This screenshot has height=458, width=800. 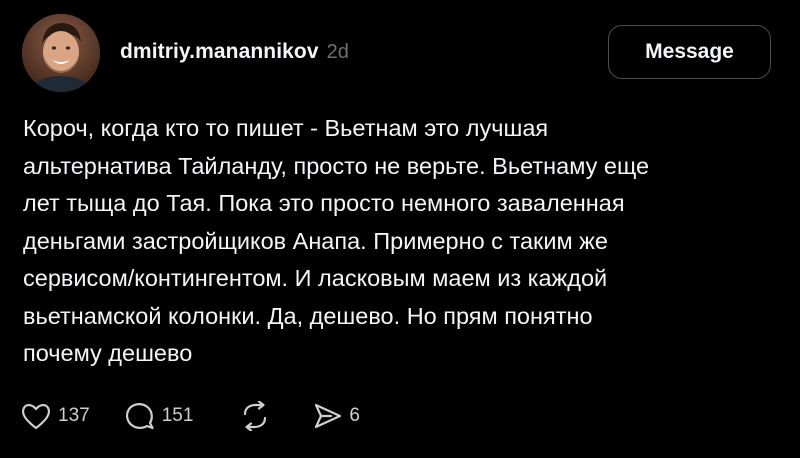 I want to click on post-actions: 137 151 6, so click(x=190, y=416).